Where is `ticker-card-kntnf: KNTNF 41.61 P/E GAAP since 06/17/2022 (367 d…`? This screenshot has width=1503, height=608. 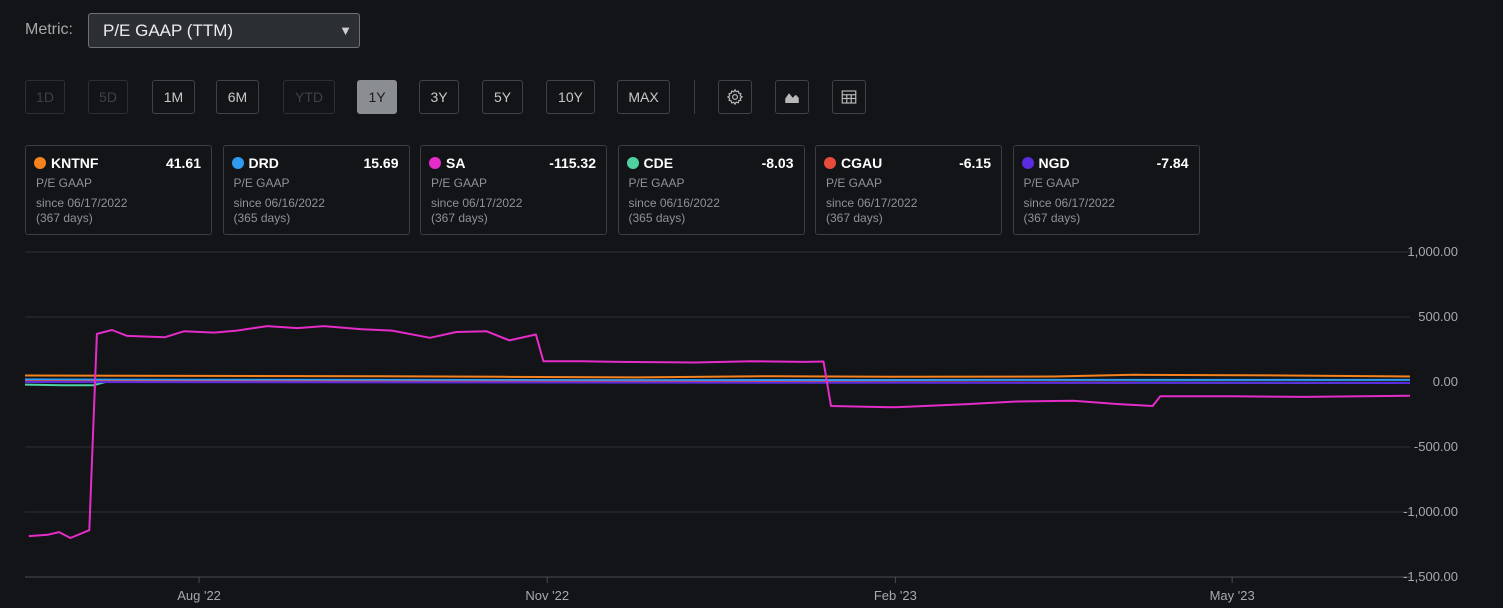 ticker-card-kntnf: KNTNF 41.61 P/E GAAP since 06/17/2022 (367 d… is located at coordinates (118, 190).